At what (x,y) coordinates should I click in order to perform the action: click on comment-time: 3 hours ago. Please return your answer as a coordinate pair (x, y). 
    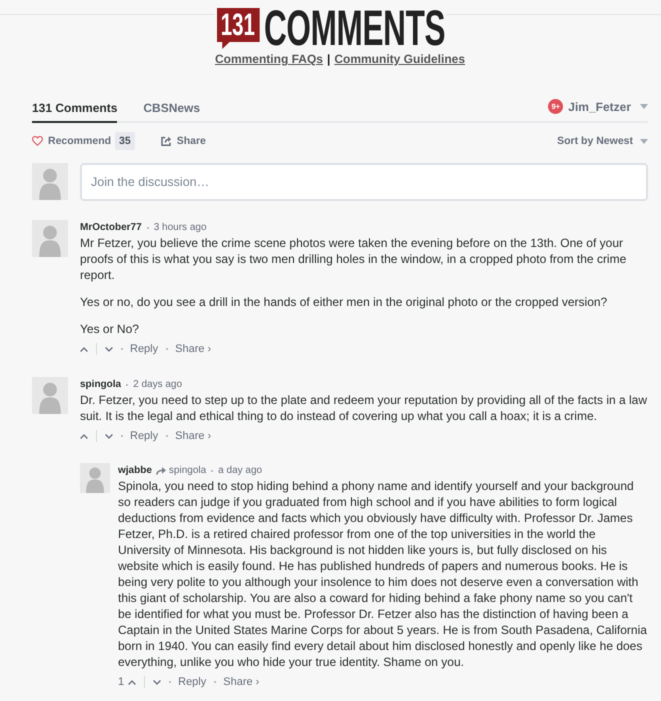
    Looking at the image, I should click on (180, 227).